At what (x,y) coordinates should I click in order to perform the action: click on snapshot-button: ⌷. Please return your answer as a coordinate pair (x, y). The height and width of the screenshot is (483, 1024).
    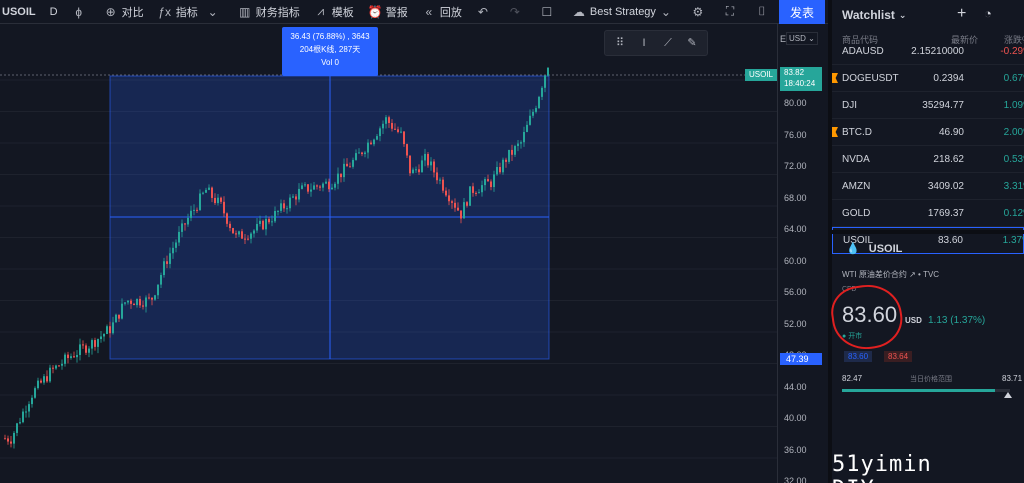
    Looking at the image, I should click on (764, 12).